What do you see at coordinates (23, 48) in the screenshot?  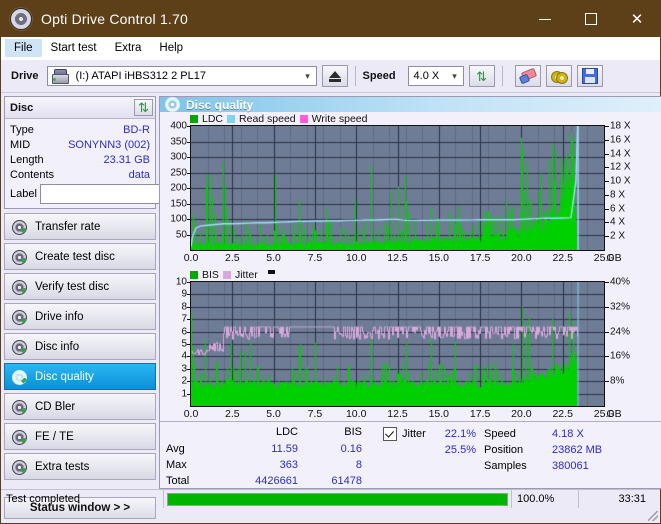 I see `menu-file: File` at bounding box center [23, 48].